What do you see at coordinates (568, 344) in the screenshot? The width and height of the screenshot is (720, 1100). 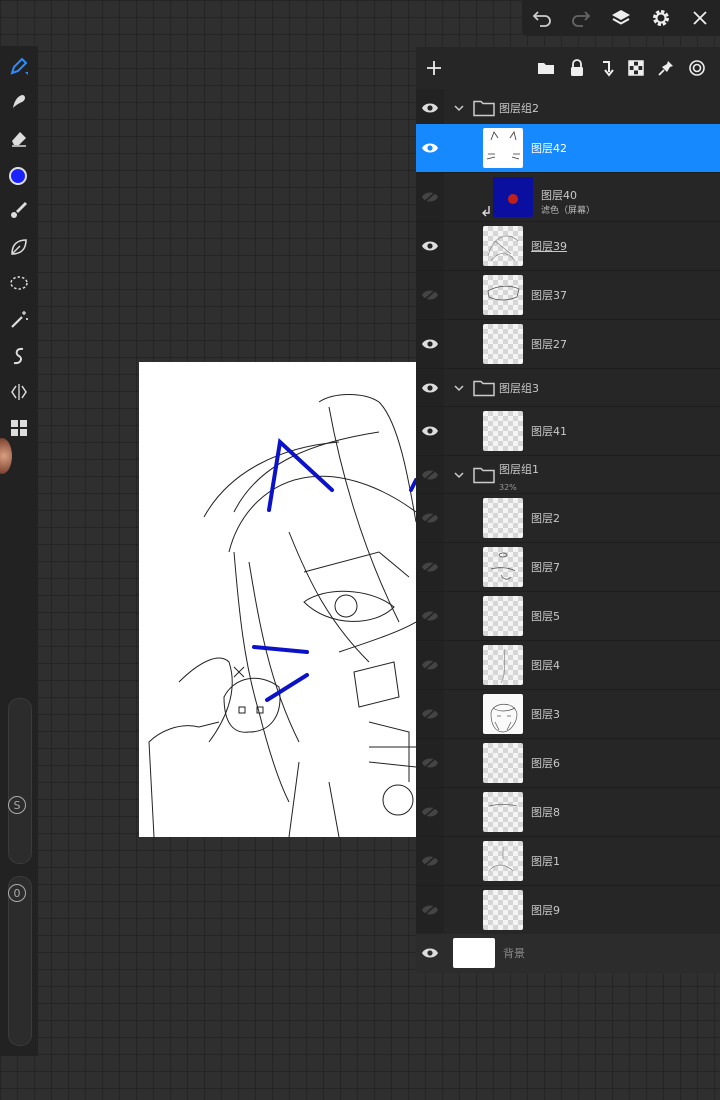 I see `layer-row: 图层27` at bounding box center [568, 344].